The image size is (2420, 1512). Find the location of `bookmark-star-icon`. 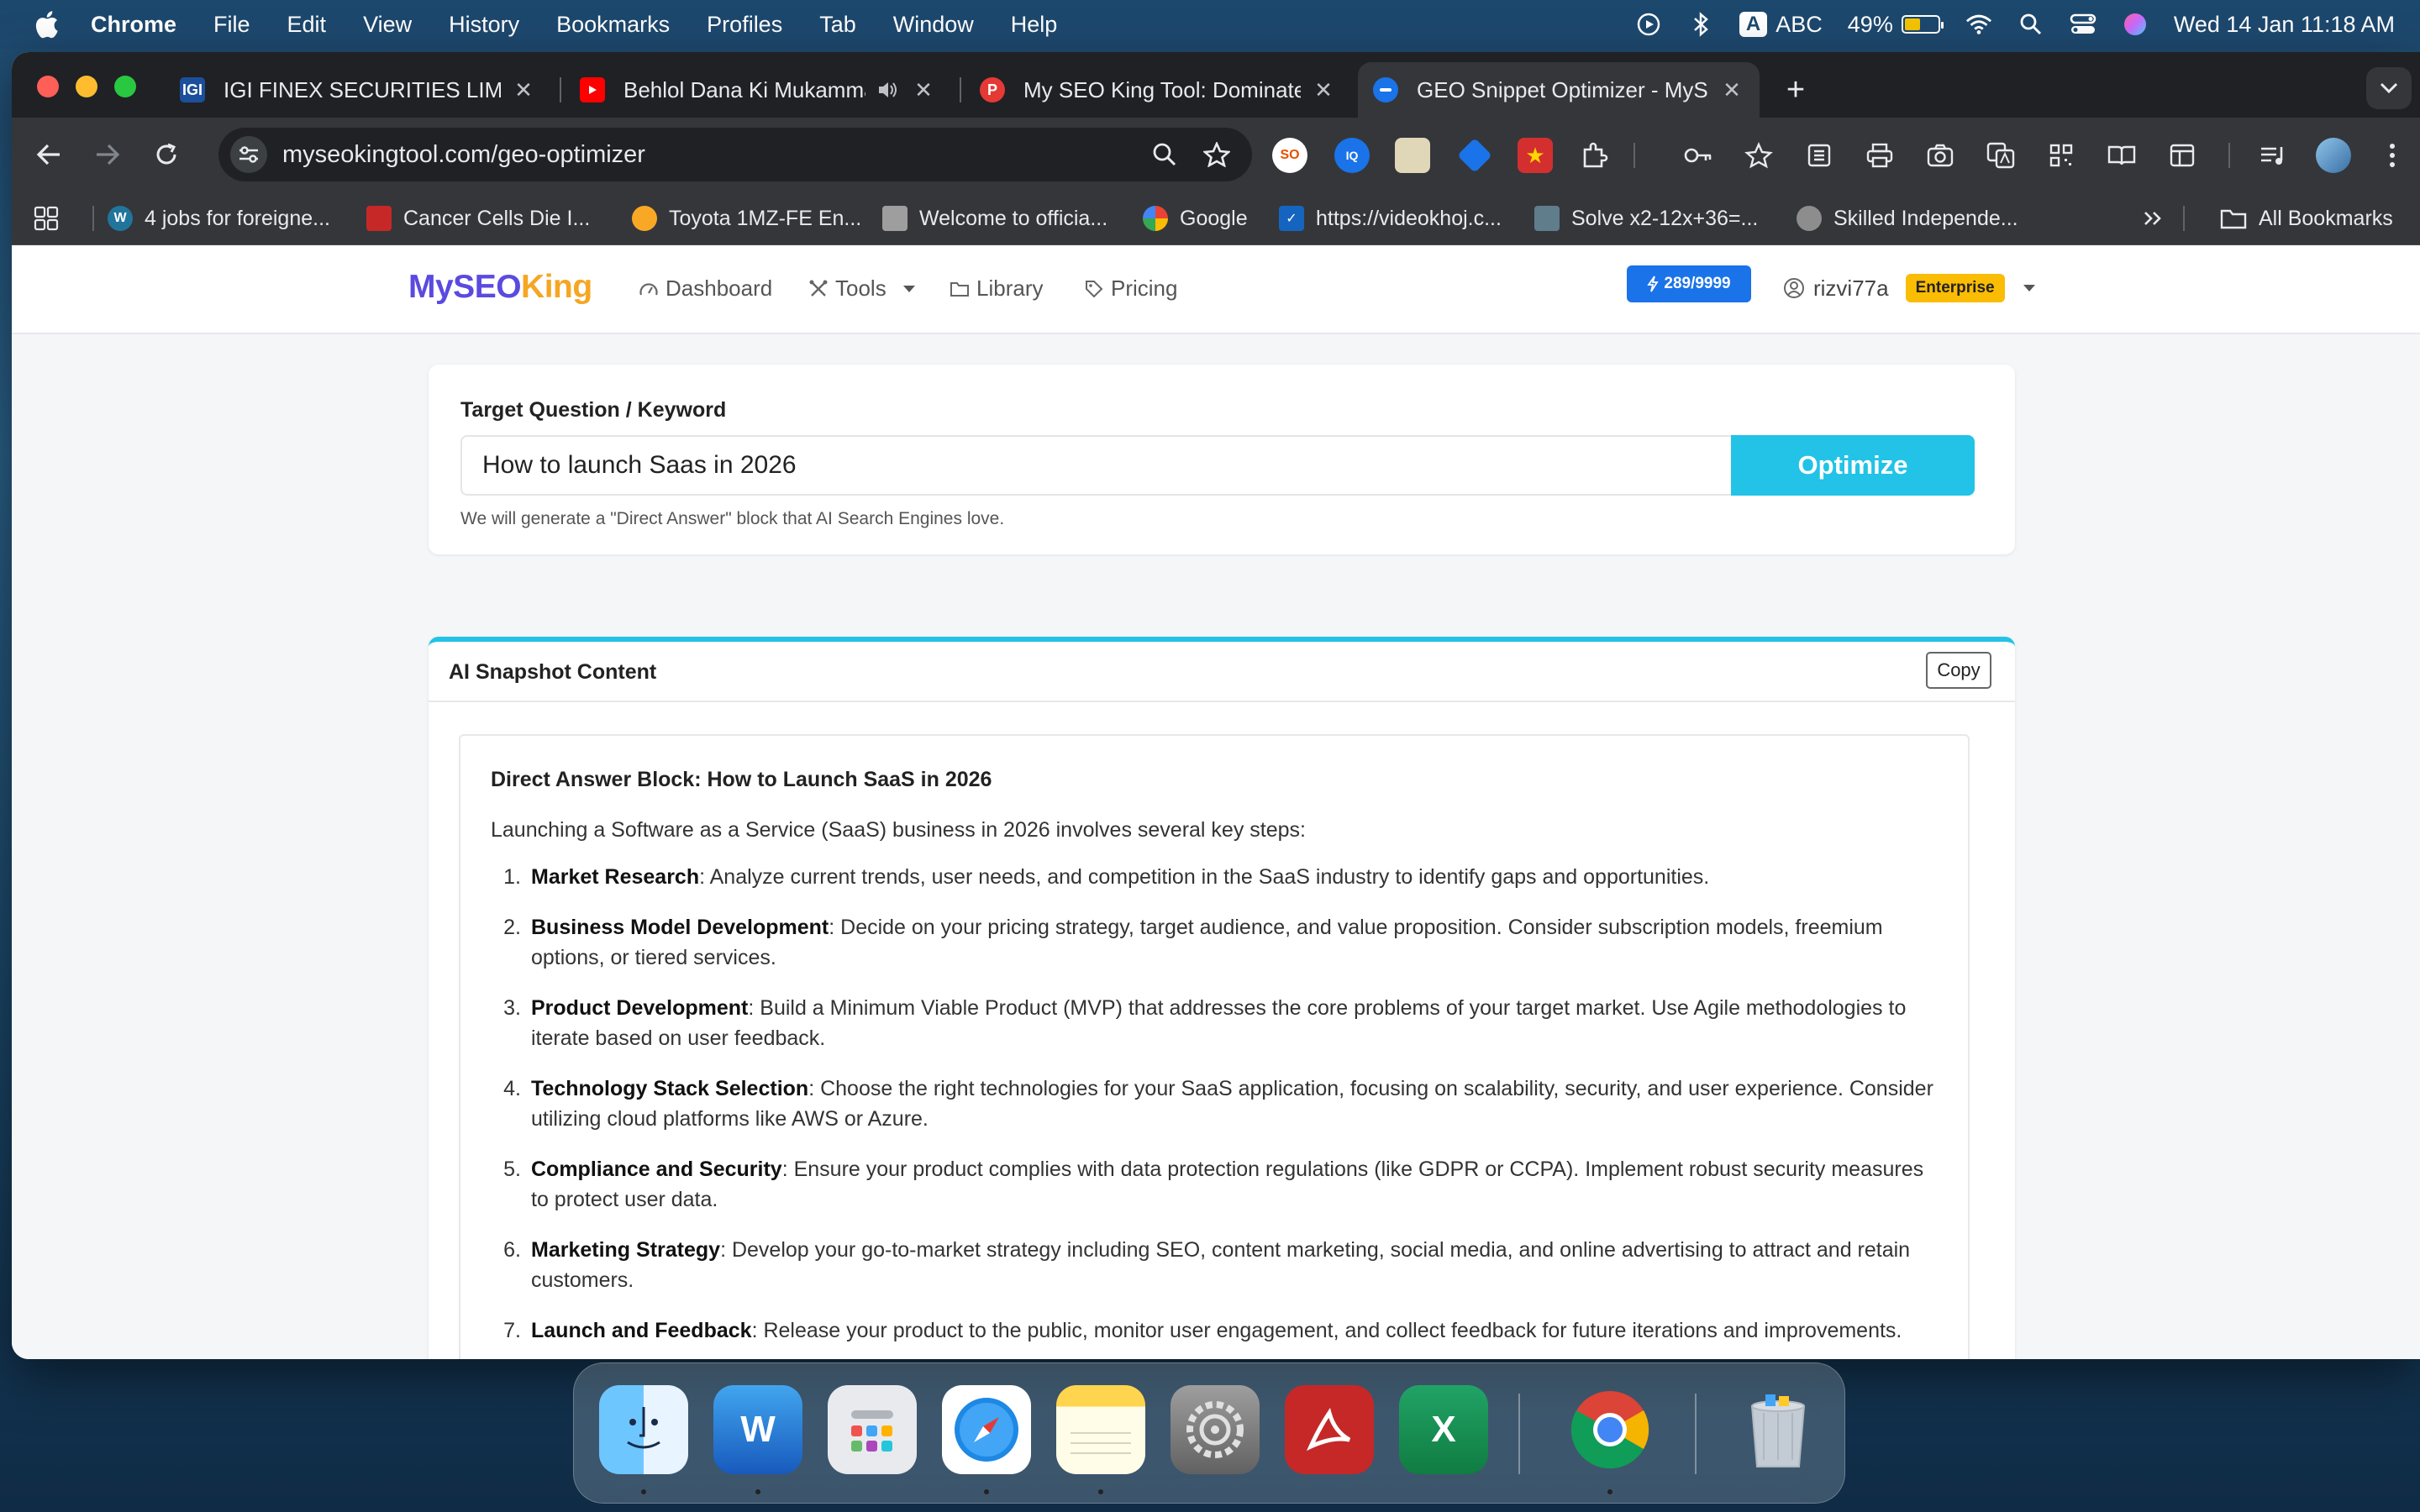

bookmark-star-icon is located at coordinates (1217, 154).